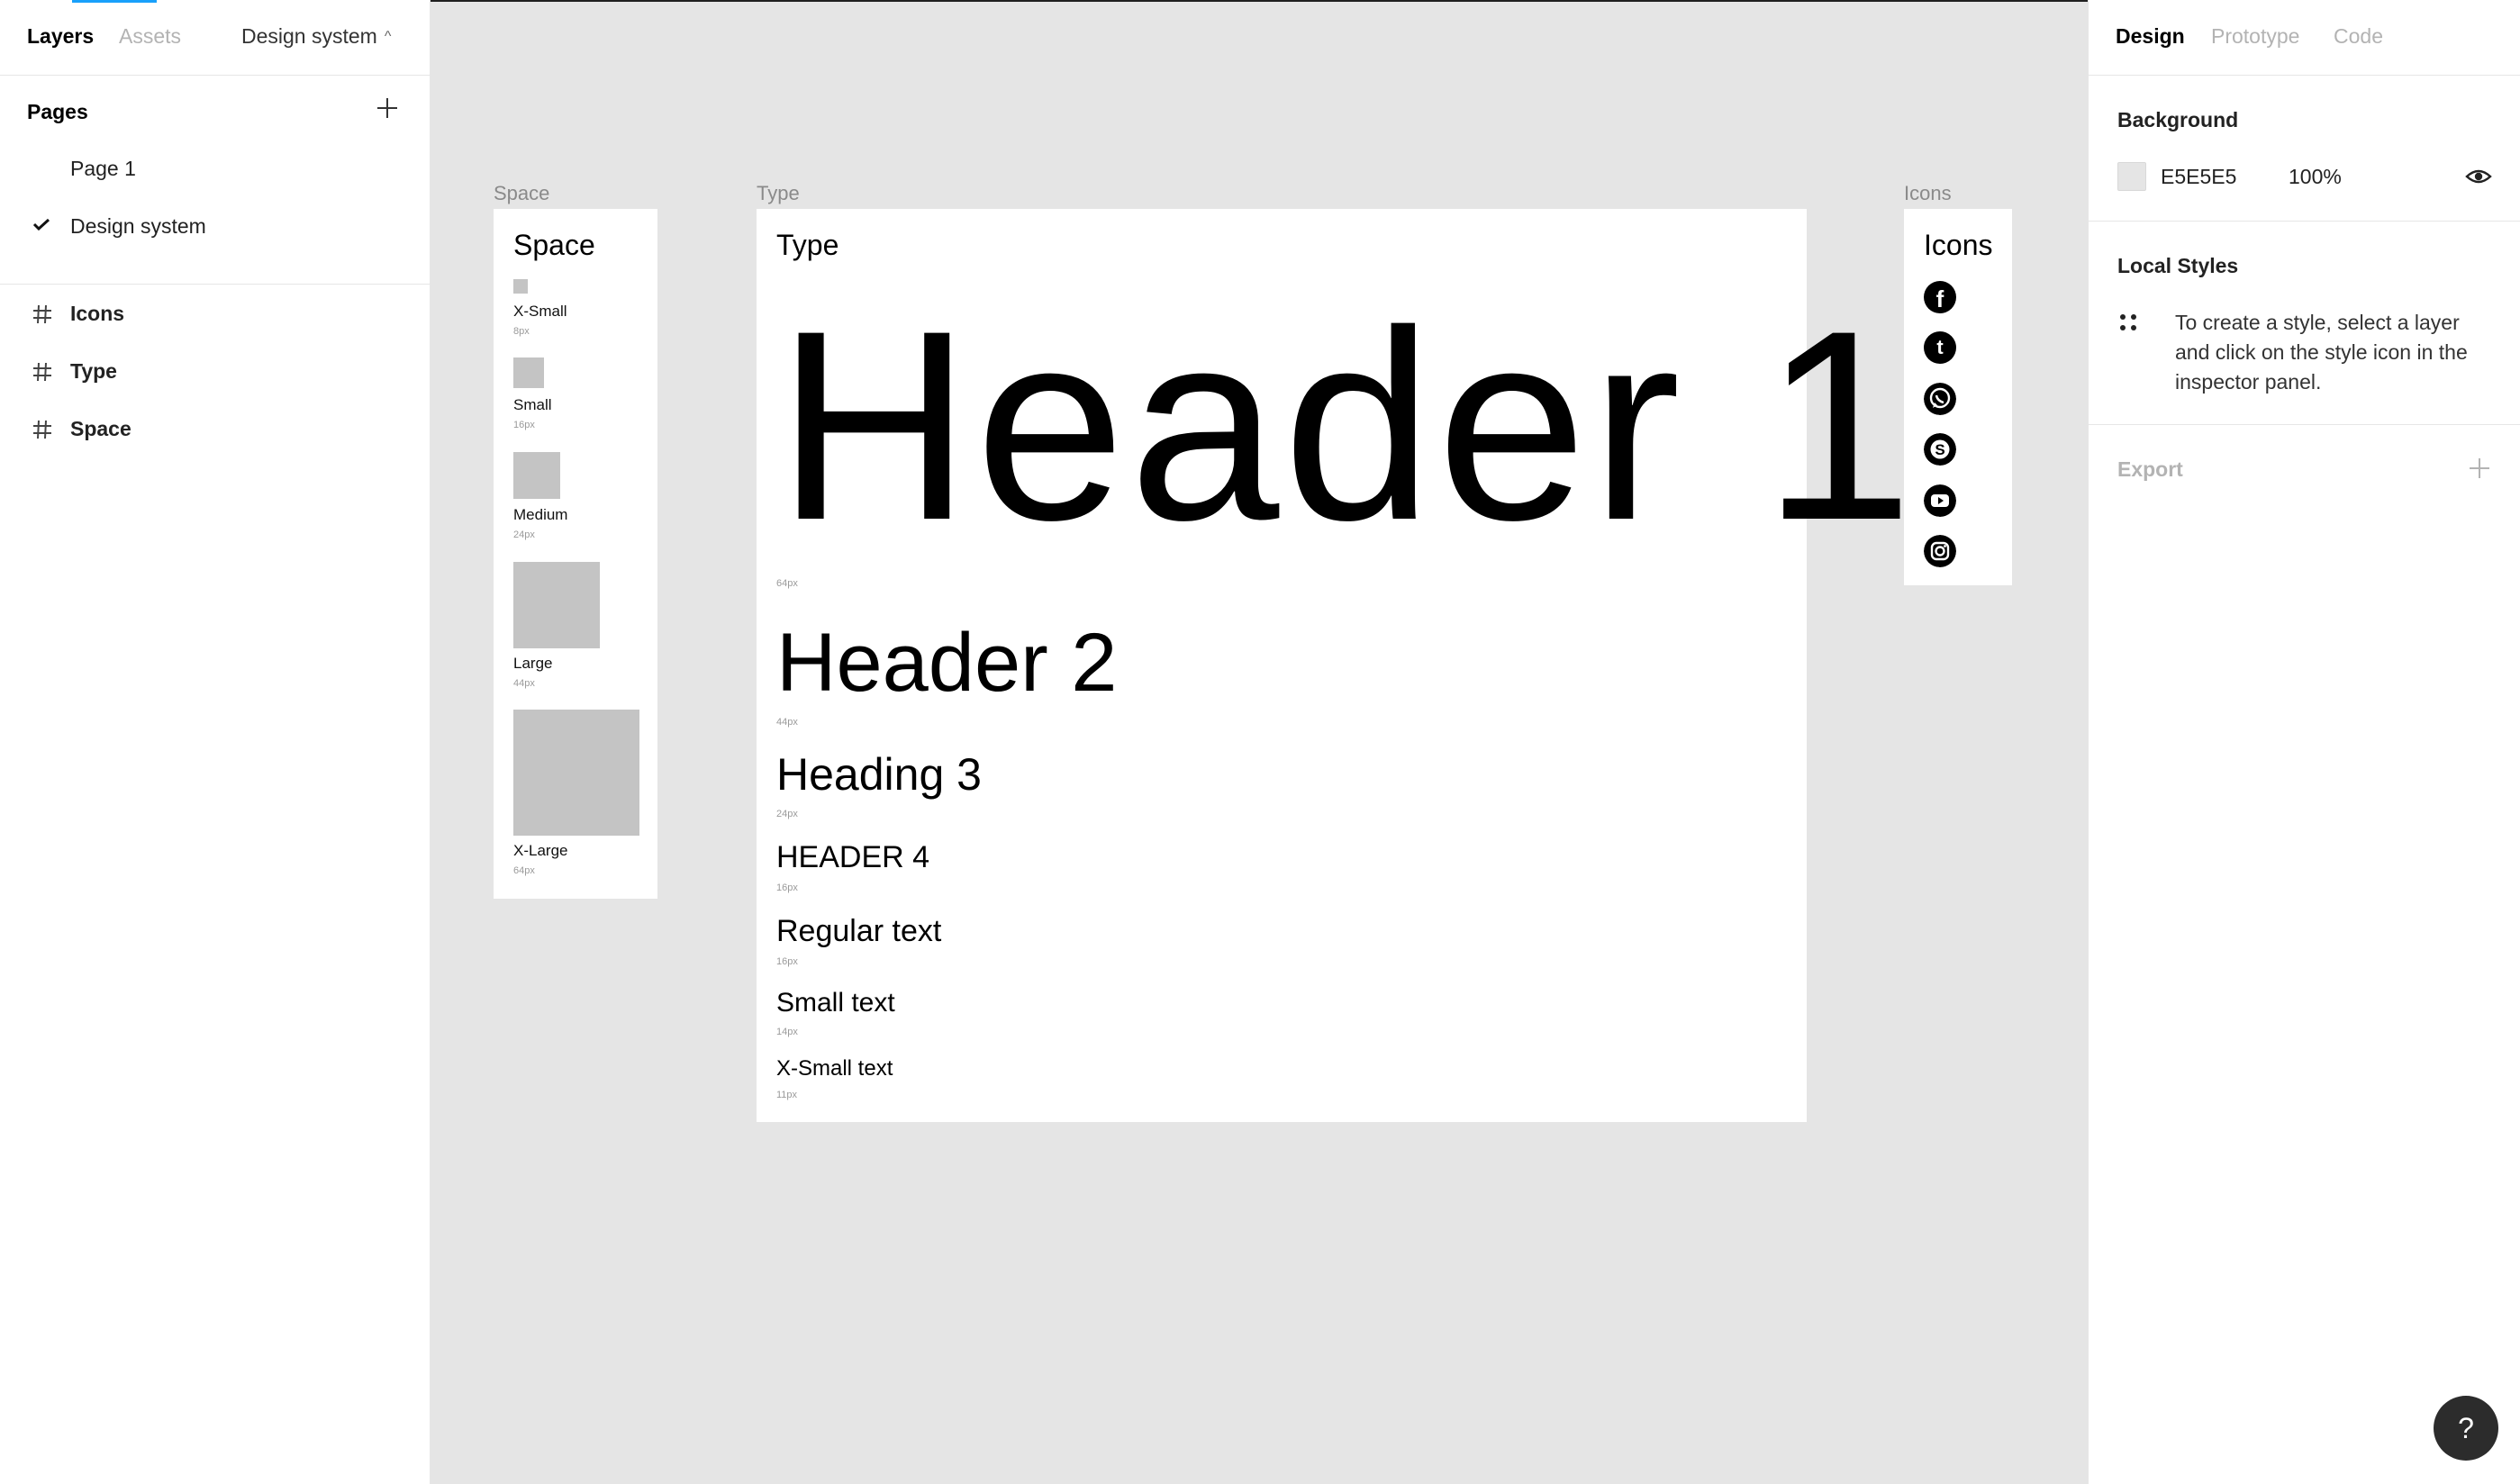  What do you see at coordinates (524, 425) in the screenshot?
I see `space-value: 16px` at bounding box center [524, 425].